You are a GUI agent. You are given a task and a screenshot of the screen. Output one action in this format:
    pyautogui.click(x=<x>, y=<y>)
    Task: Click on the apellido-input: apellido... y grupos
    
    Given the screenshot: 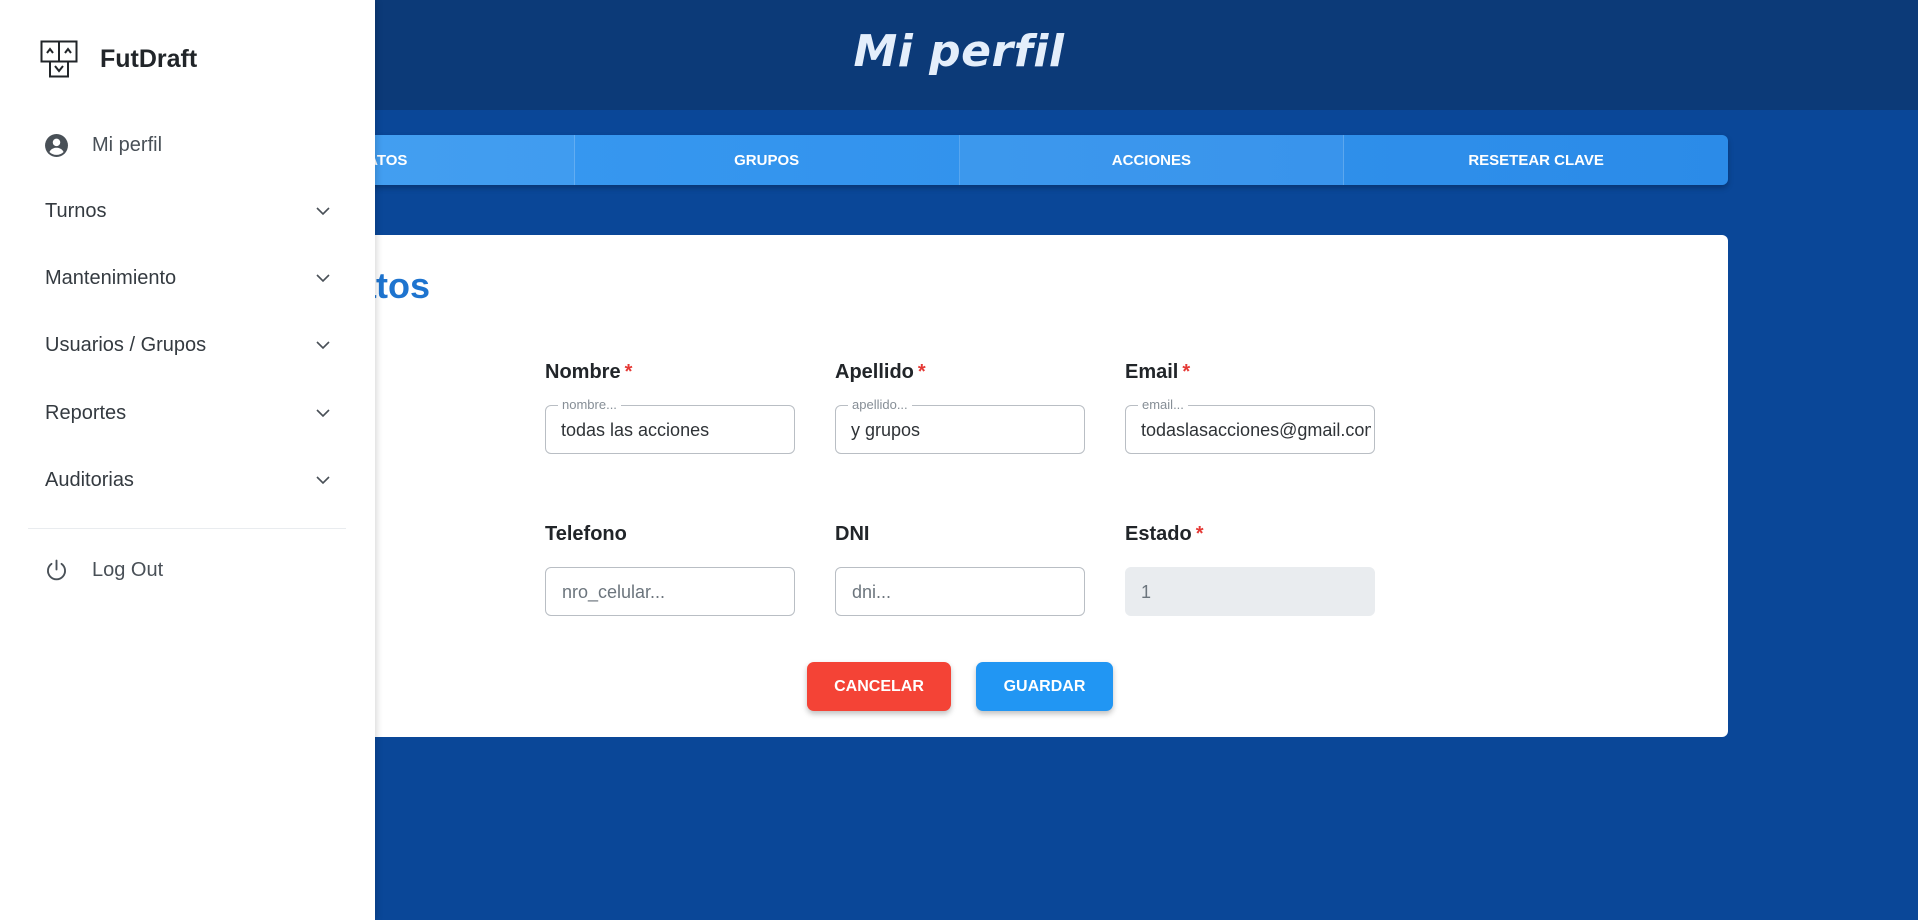 What is the action you would take?
    pyautogui.click(x=960, y=425)
    